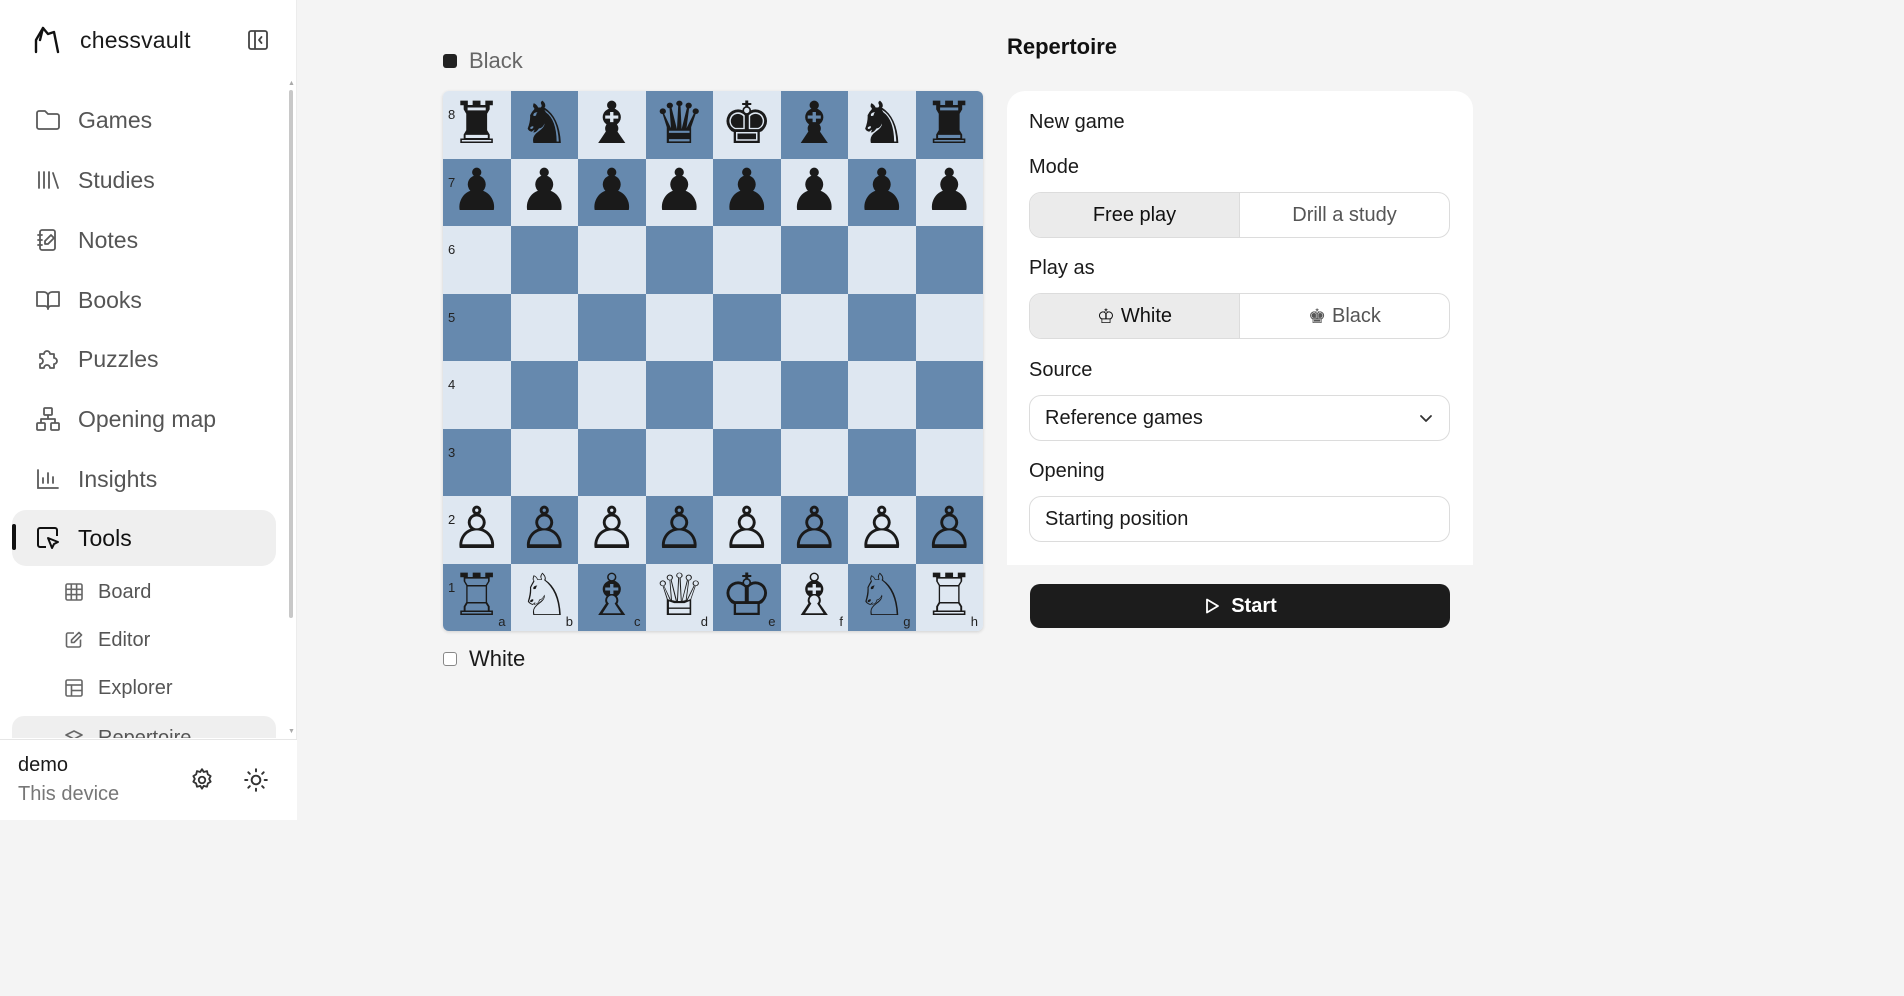 This screenshot has height=996, width=1904. What do you see at coordinates (814, 192) in the screenshot?
I see `board-square-f7: ♟` at bounding box center [814, 192].